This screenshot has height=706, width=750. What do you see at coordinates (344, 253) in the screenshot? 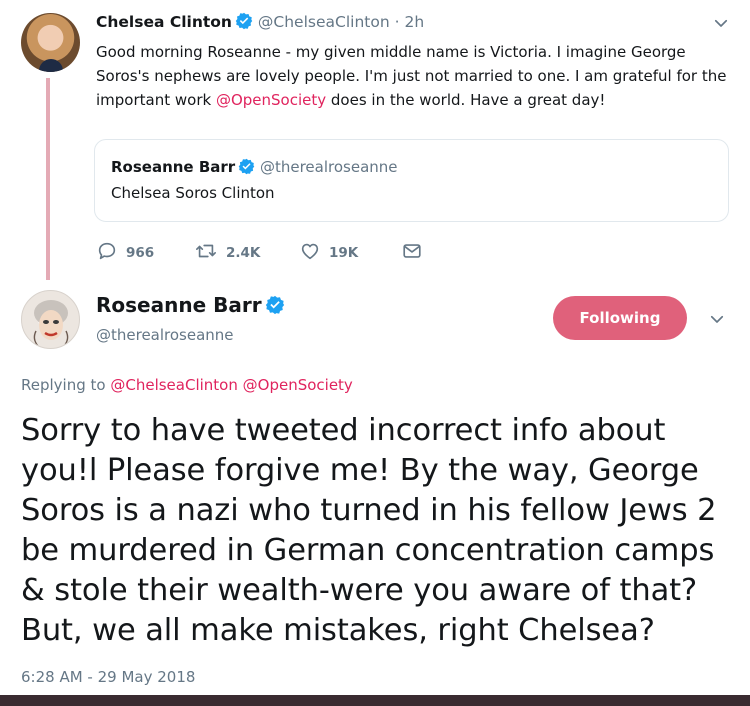
I see `like-count: 19K` at bounding box center [344, 253].